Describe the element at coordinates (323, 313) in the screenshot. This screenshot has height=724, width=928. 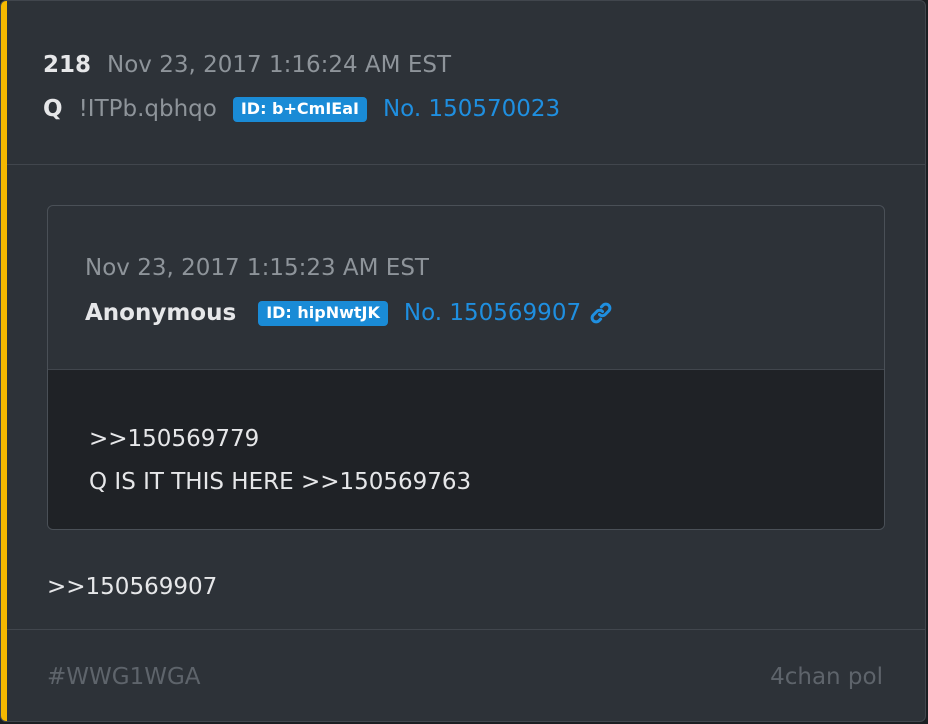
I see `quoted-id-badge: ID: hipNwtJK` at that location.